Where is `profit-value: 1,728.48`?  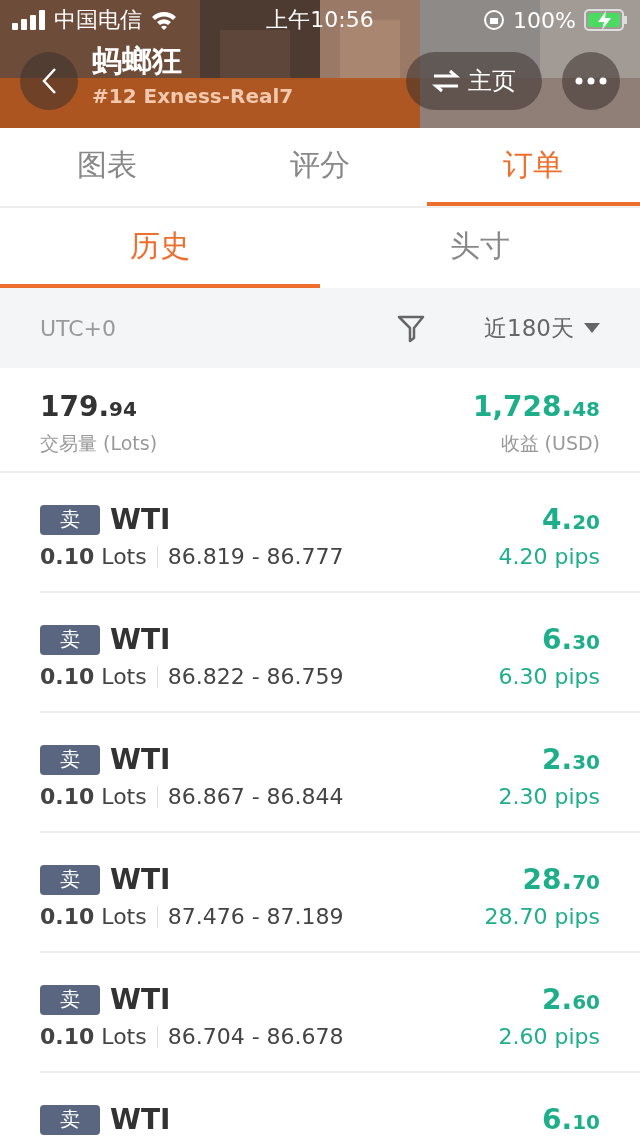
profit-value: 1,728.48 is located at coordinates (536, 406).